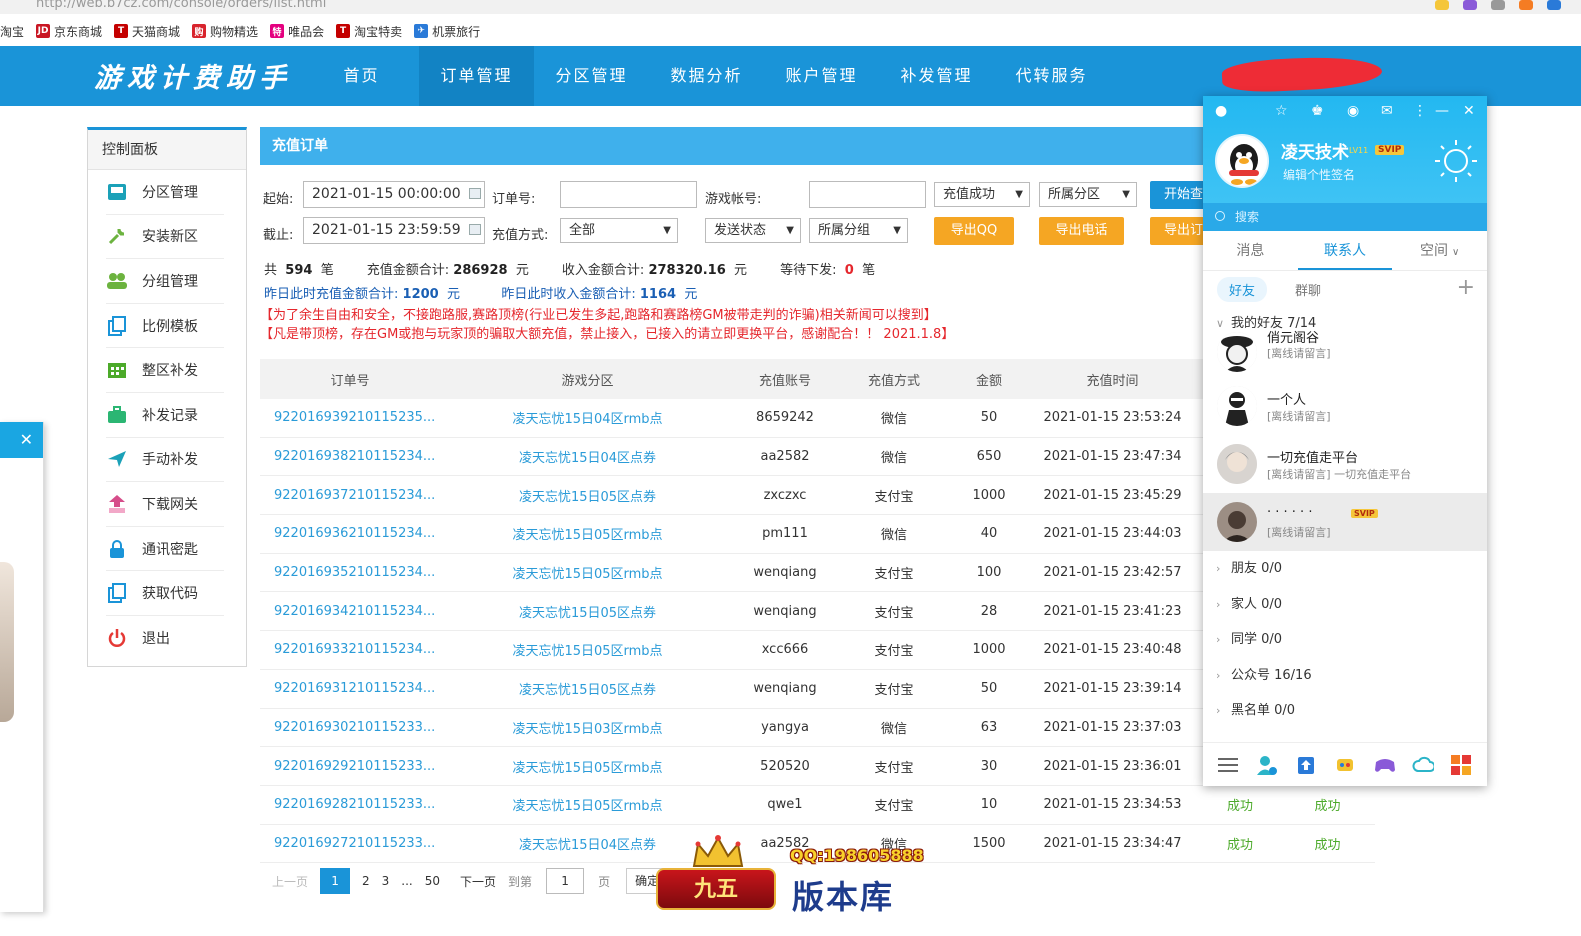 Image resolution: width=1581 pixels, height=936 pixels. What do you see at coordinates (591, 76) in the screenshot?
I see `nav-item: 分区管理` at bounding box center [591, 76].